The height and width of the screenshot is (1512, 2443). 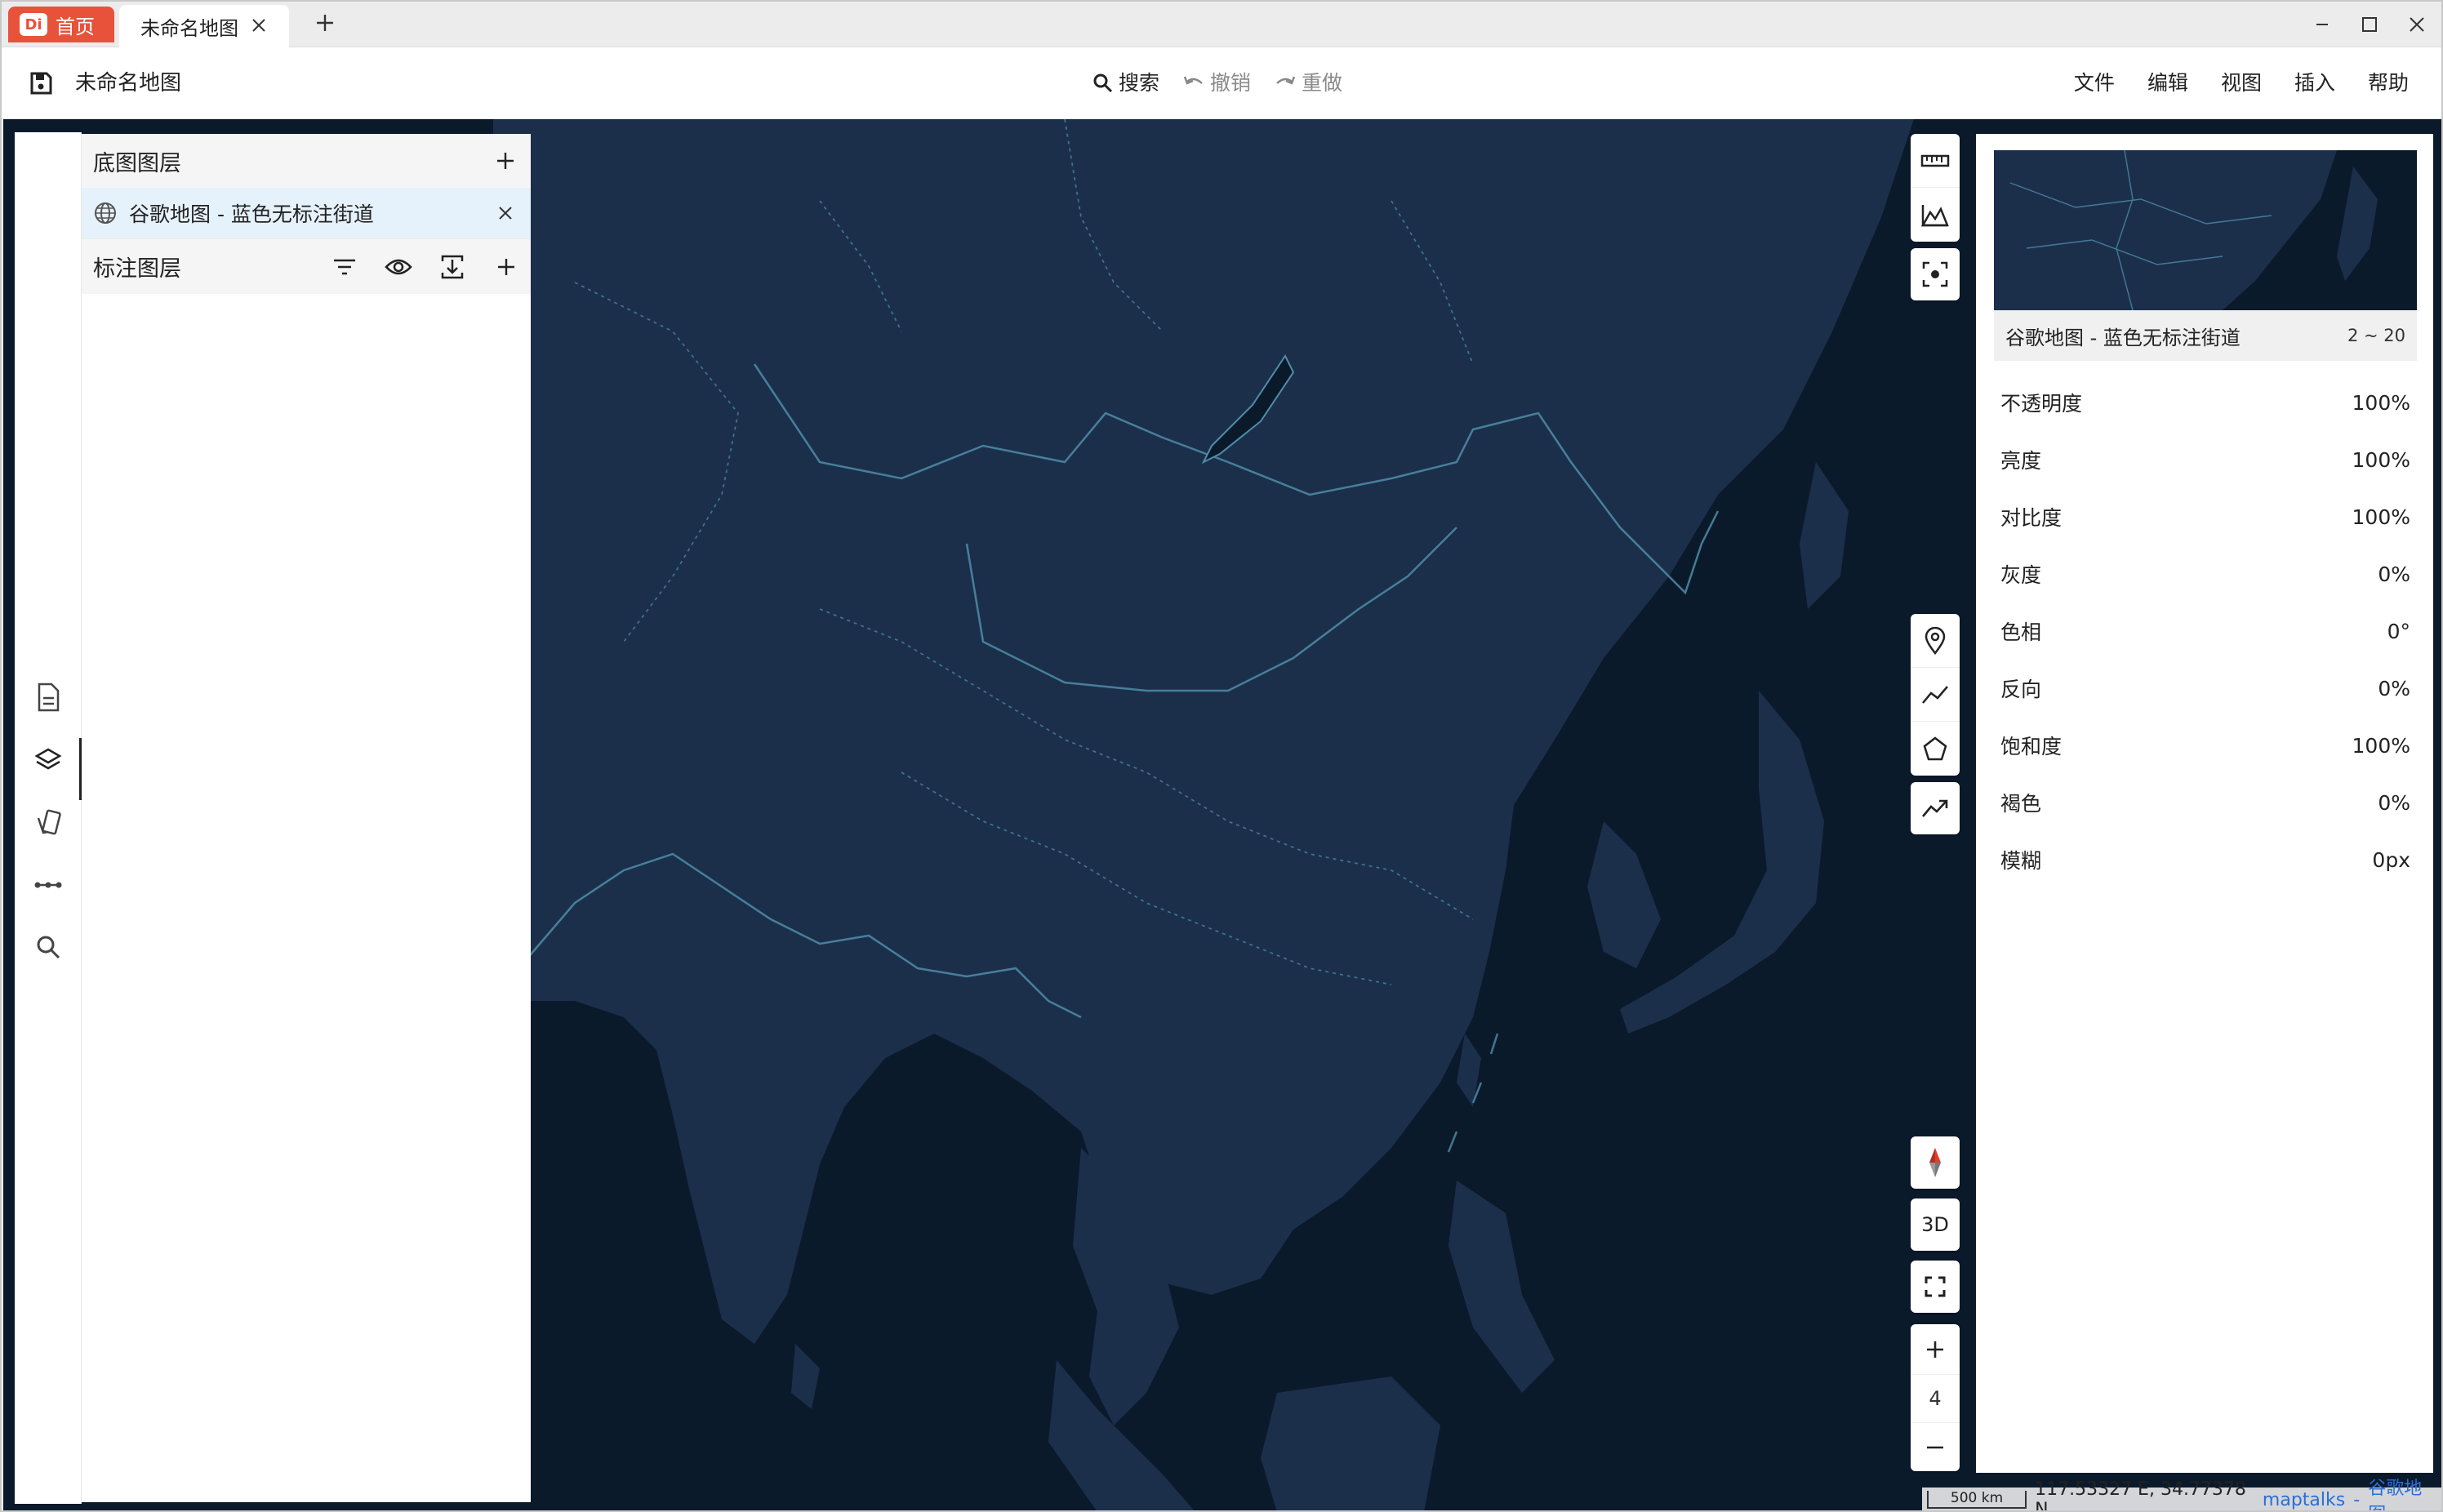 I want to click on prop-contrast: 对比度 100%, so click(x=2205, y=517).